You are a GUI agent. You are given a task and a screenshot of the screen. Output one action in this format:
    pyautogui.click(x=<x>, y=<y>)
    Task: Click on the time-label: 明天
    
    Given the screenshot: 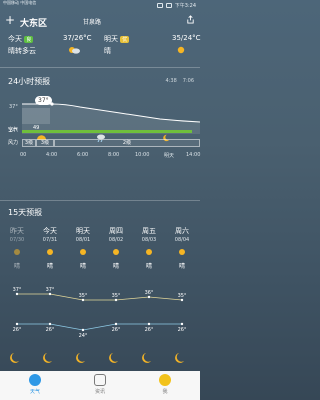 What is the action you would take?
    pyautogui.click(x=169, y=156)
    